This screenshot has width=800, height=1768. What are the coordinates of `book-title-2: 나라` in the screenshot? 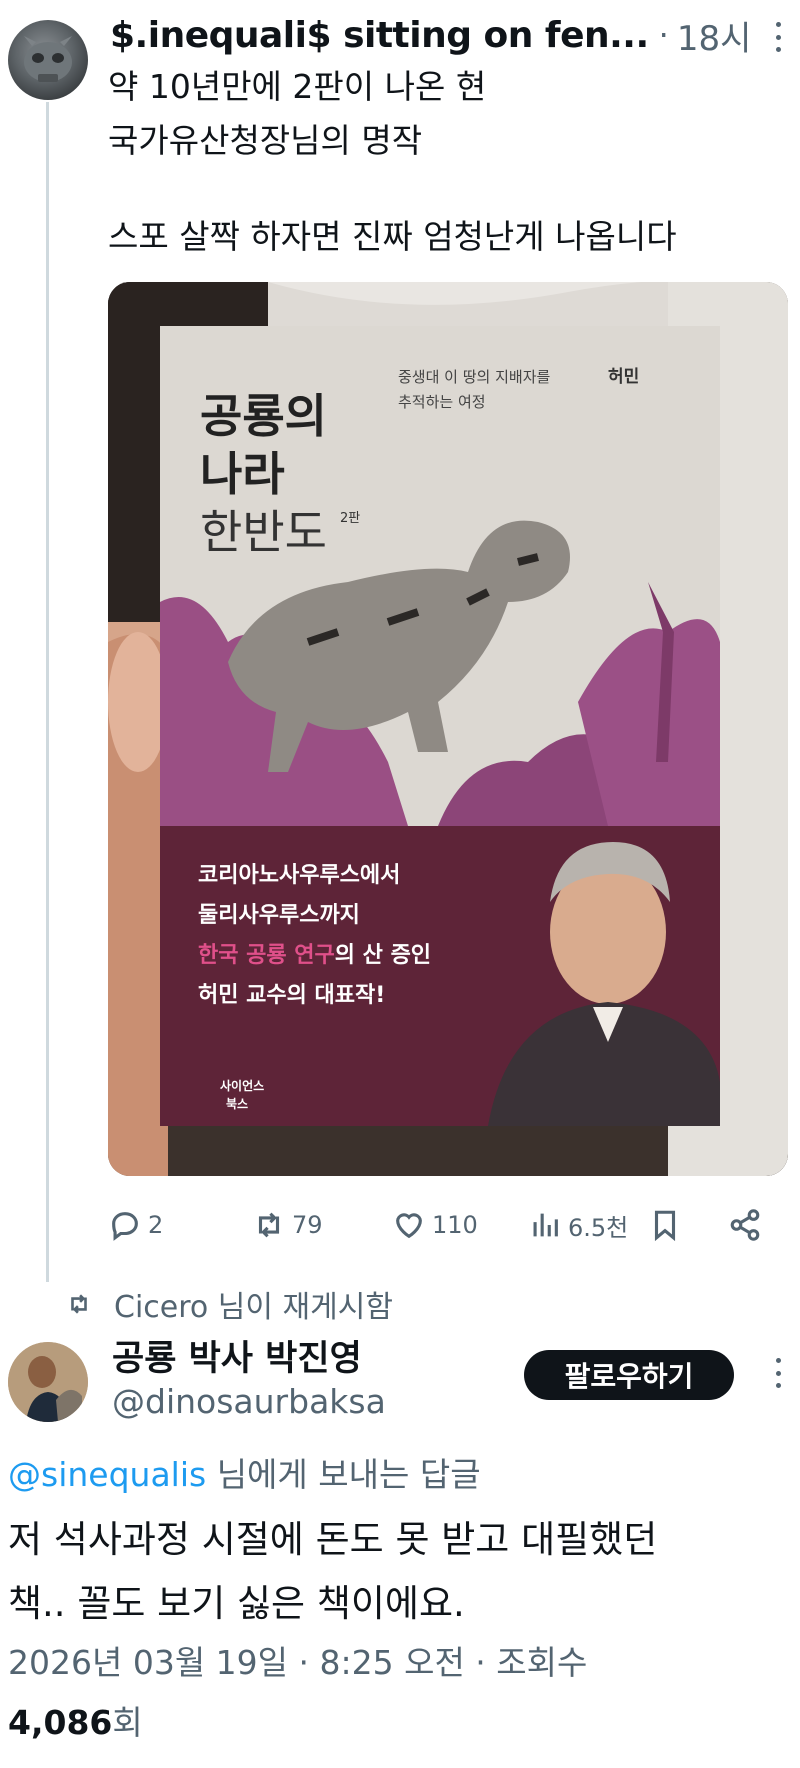 It's located at (242, 474).